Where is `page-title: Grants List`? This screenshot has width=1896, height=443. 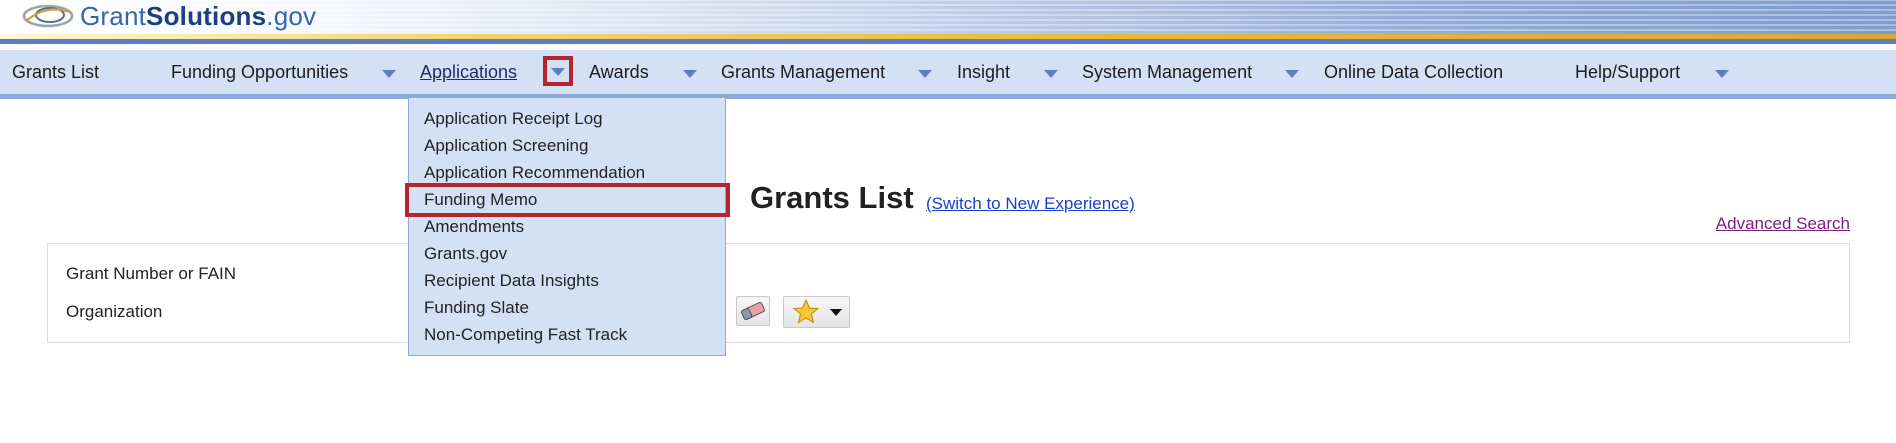
page-title: Grants List is located at coordinates (832, 197).